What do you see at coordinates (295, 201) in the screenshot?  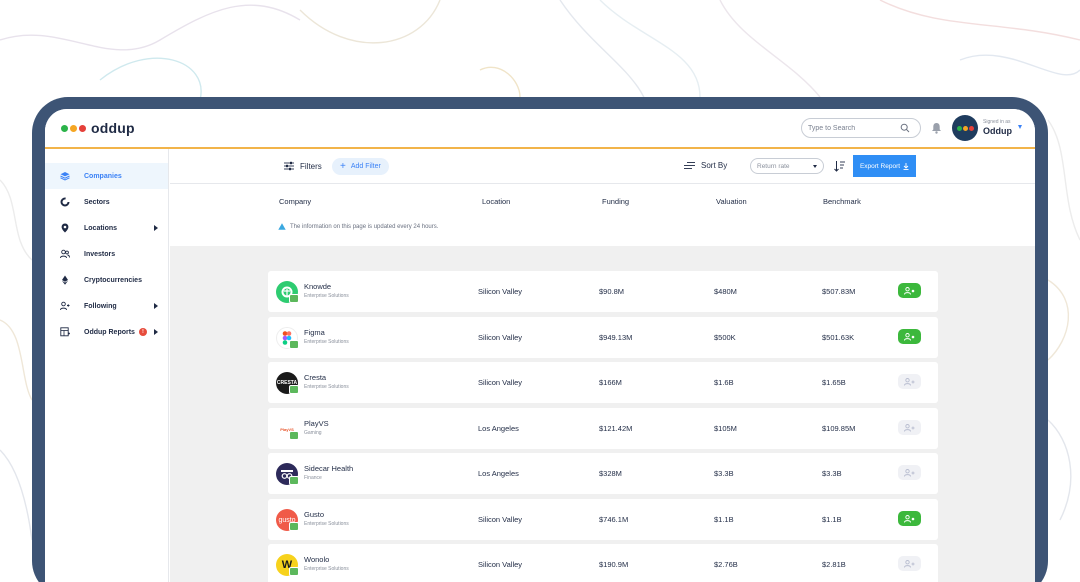 I see `column-header-company: Company` at bounding box center [295, 201].